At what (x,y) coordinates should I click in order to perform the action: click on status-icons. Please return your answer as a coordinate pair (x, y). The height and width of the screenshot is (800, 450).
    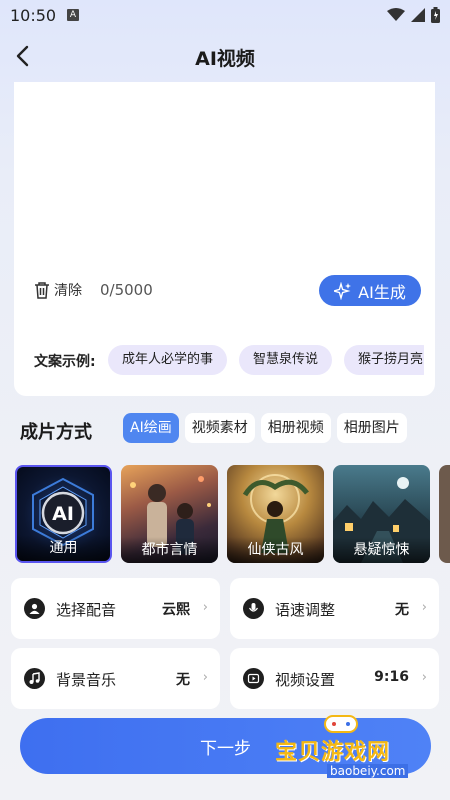
    Looking at the image, I should click on (413, 15).